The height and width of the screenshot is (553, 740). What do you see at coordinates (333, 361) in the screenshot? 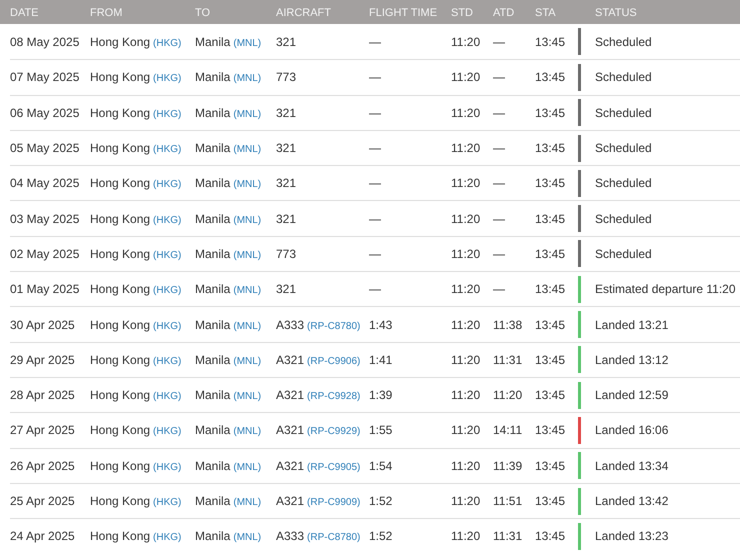
I see `registration-link: (RP-C9906)` at bounding box center [333, 361].